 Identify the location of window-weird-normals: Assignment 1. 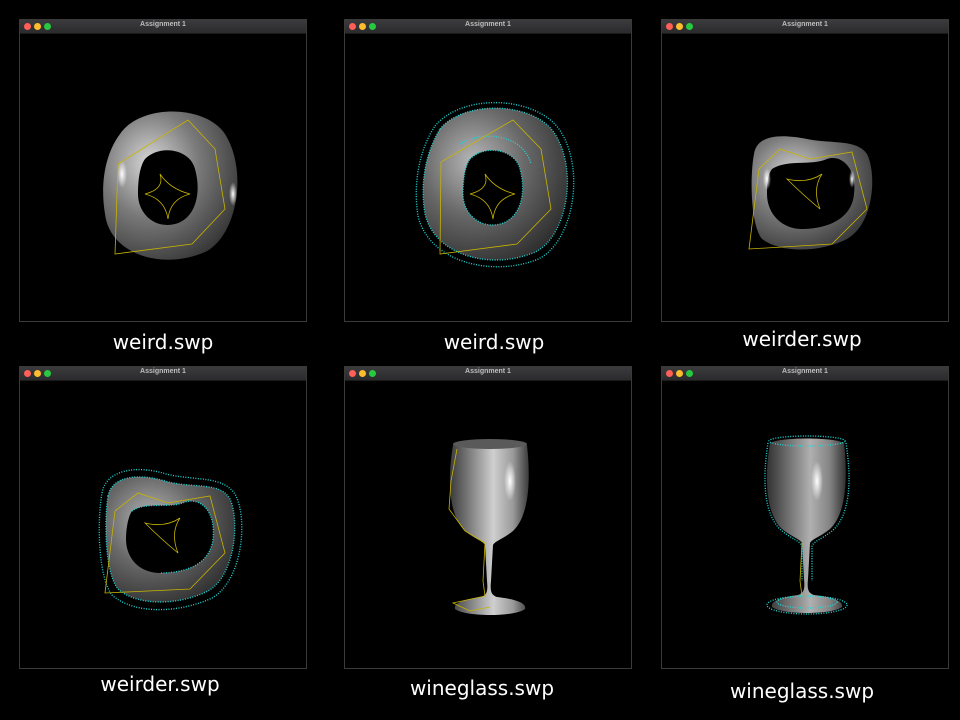
(488, 170).